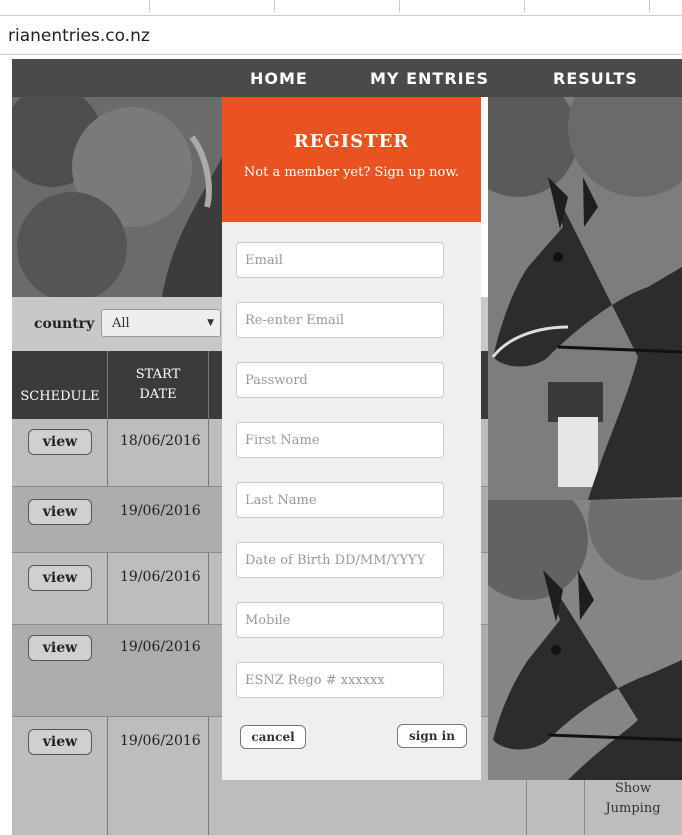 The width and height of the screenshot is (682, 835). I want to click on mobile-field, so click(340, 620).